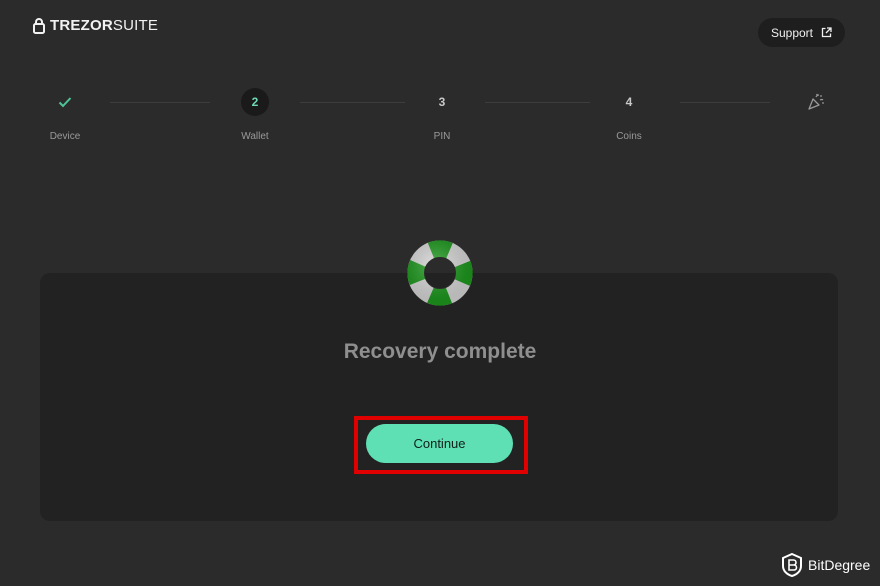 This screenshot has width=880, height=586. What do you see at coordinates (839, 565) in the screenshot?
I see `watermark-text: BitDegree` at bounding box center [839, 565].